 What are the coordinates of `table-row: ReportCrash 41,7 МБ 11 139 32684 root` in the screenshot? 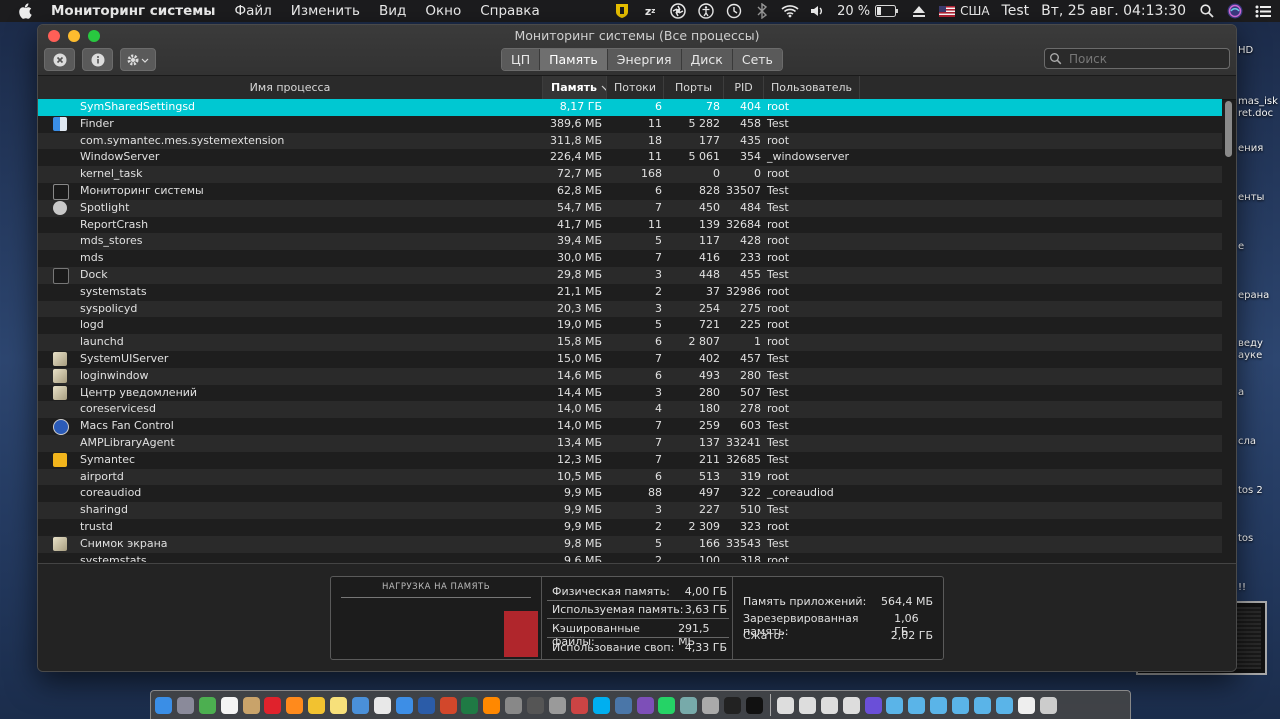 It's located at (630, 225).